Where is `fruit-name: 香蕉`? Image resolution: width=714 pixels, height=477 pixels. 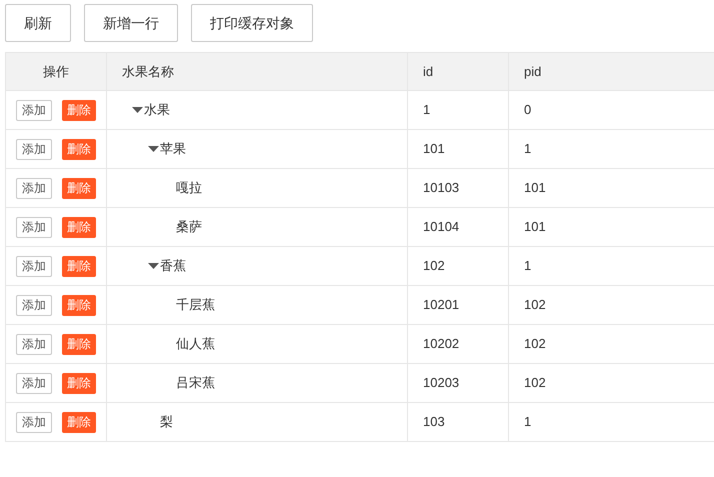
fruit-name: 香蕉 is located at coordinates (173, 266).